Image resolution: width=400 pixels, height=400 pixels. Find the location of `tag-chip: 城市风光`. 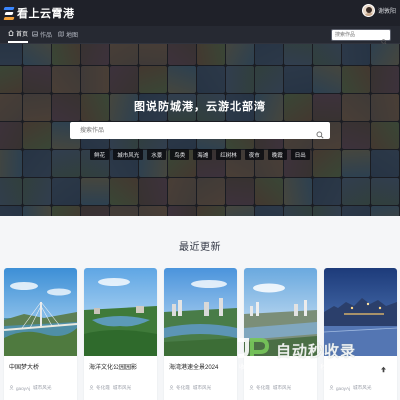

tag-chip: 城市风光 is located at coordinates (128, 154).